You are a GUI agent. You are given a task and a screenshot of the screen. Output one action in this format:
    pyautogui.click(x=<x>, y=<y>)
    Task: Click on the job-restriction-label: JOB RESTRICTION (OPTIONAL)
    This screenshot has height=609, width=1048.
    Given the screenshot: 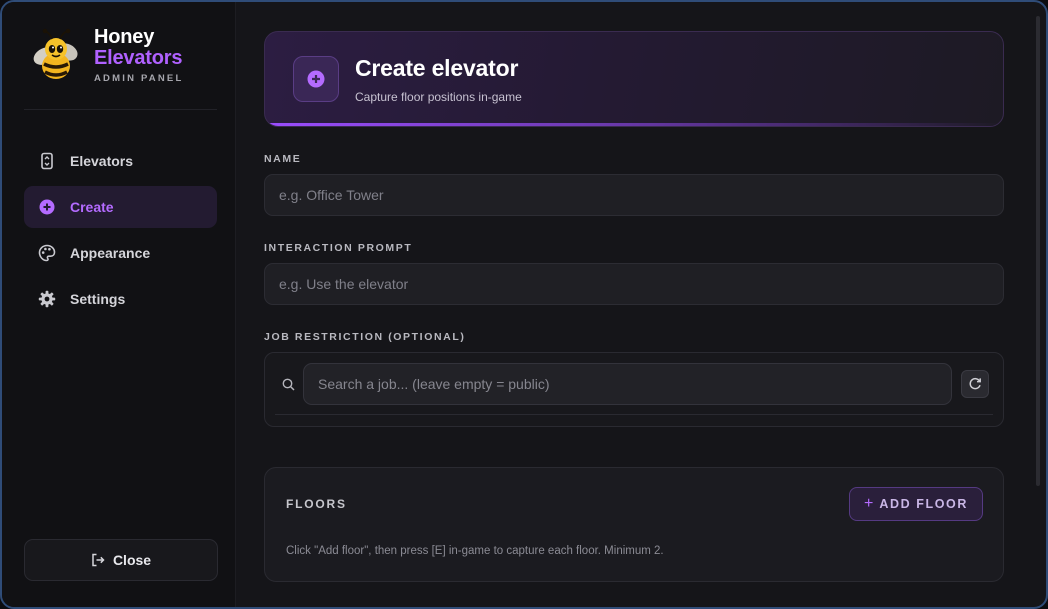 What is the action you would take?
    pyautogui.click(x=365, y=337)
    